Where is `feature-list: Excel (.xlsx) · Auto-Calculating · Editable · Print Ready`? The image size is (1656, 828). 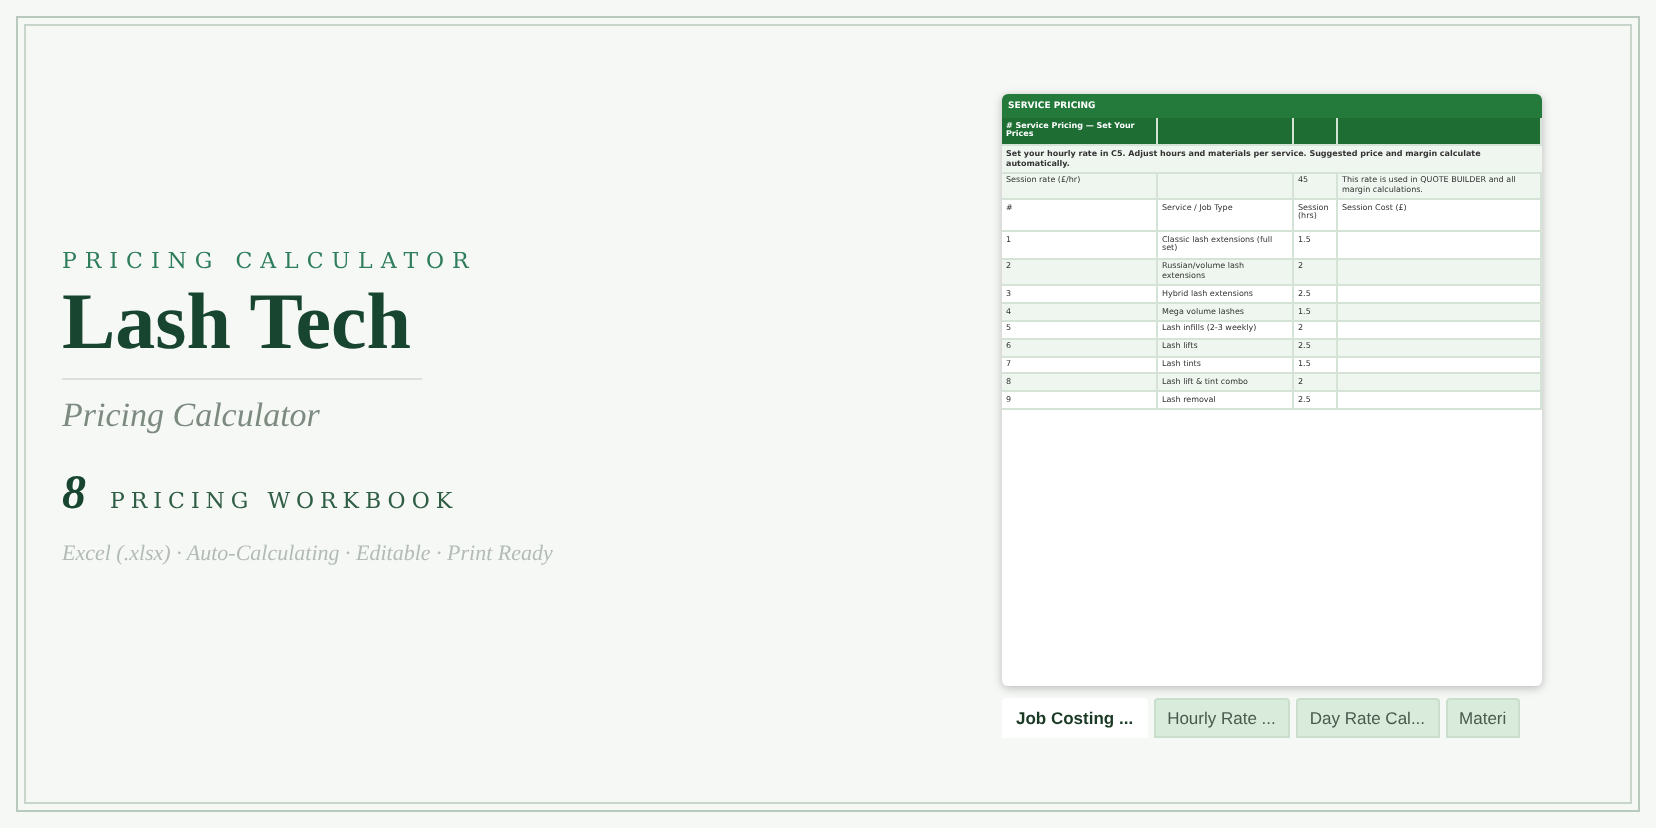 feature-list: Excel (.xlsx) · Auto-Calculating · Editable · Print Ready is located at coordinates (362, 554).